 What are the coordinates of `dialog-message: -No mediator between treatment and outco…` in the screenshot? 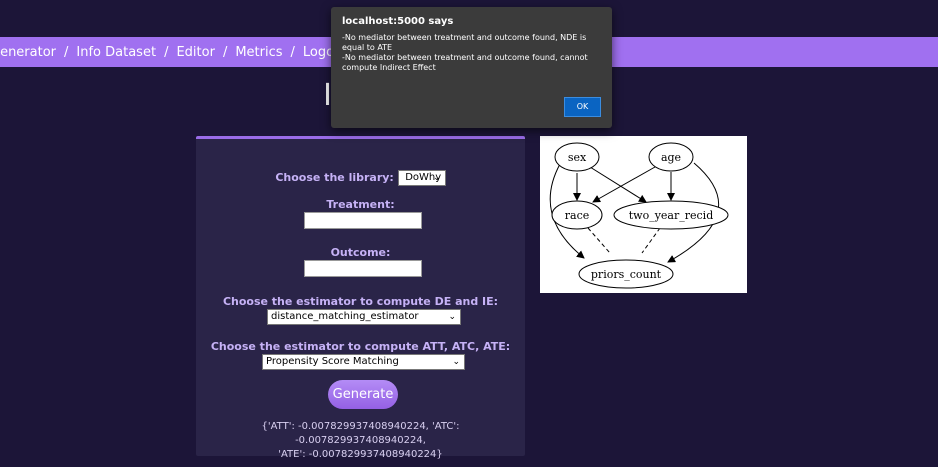 It's located at (473, 53).